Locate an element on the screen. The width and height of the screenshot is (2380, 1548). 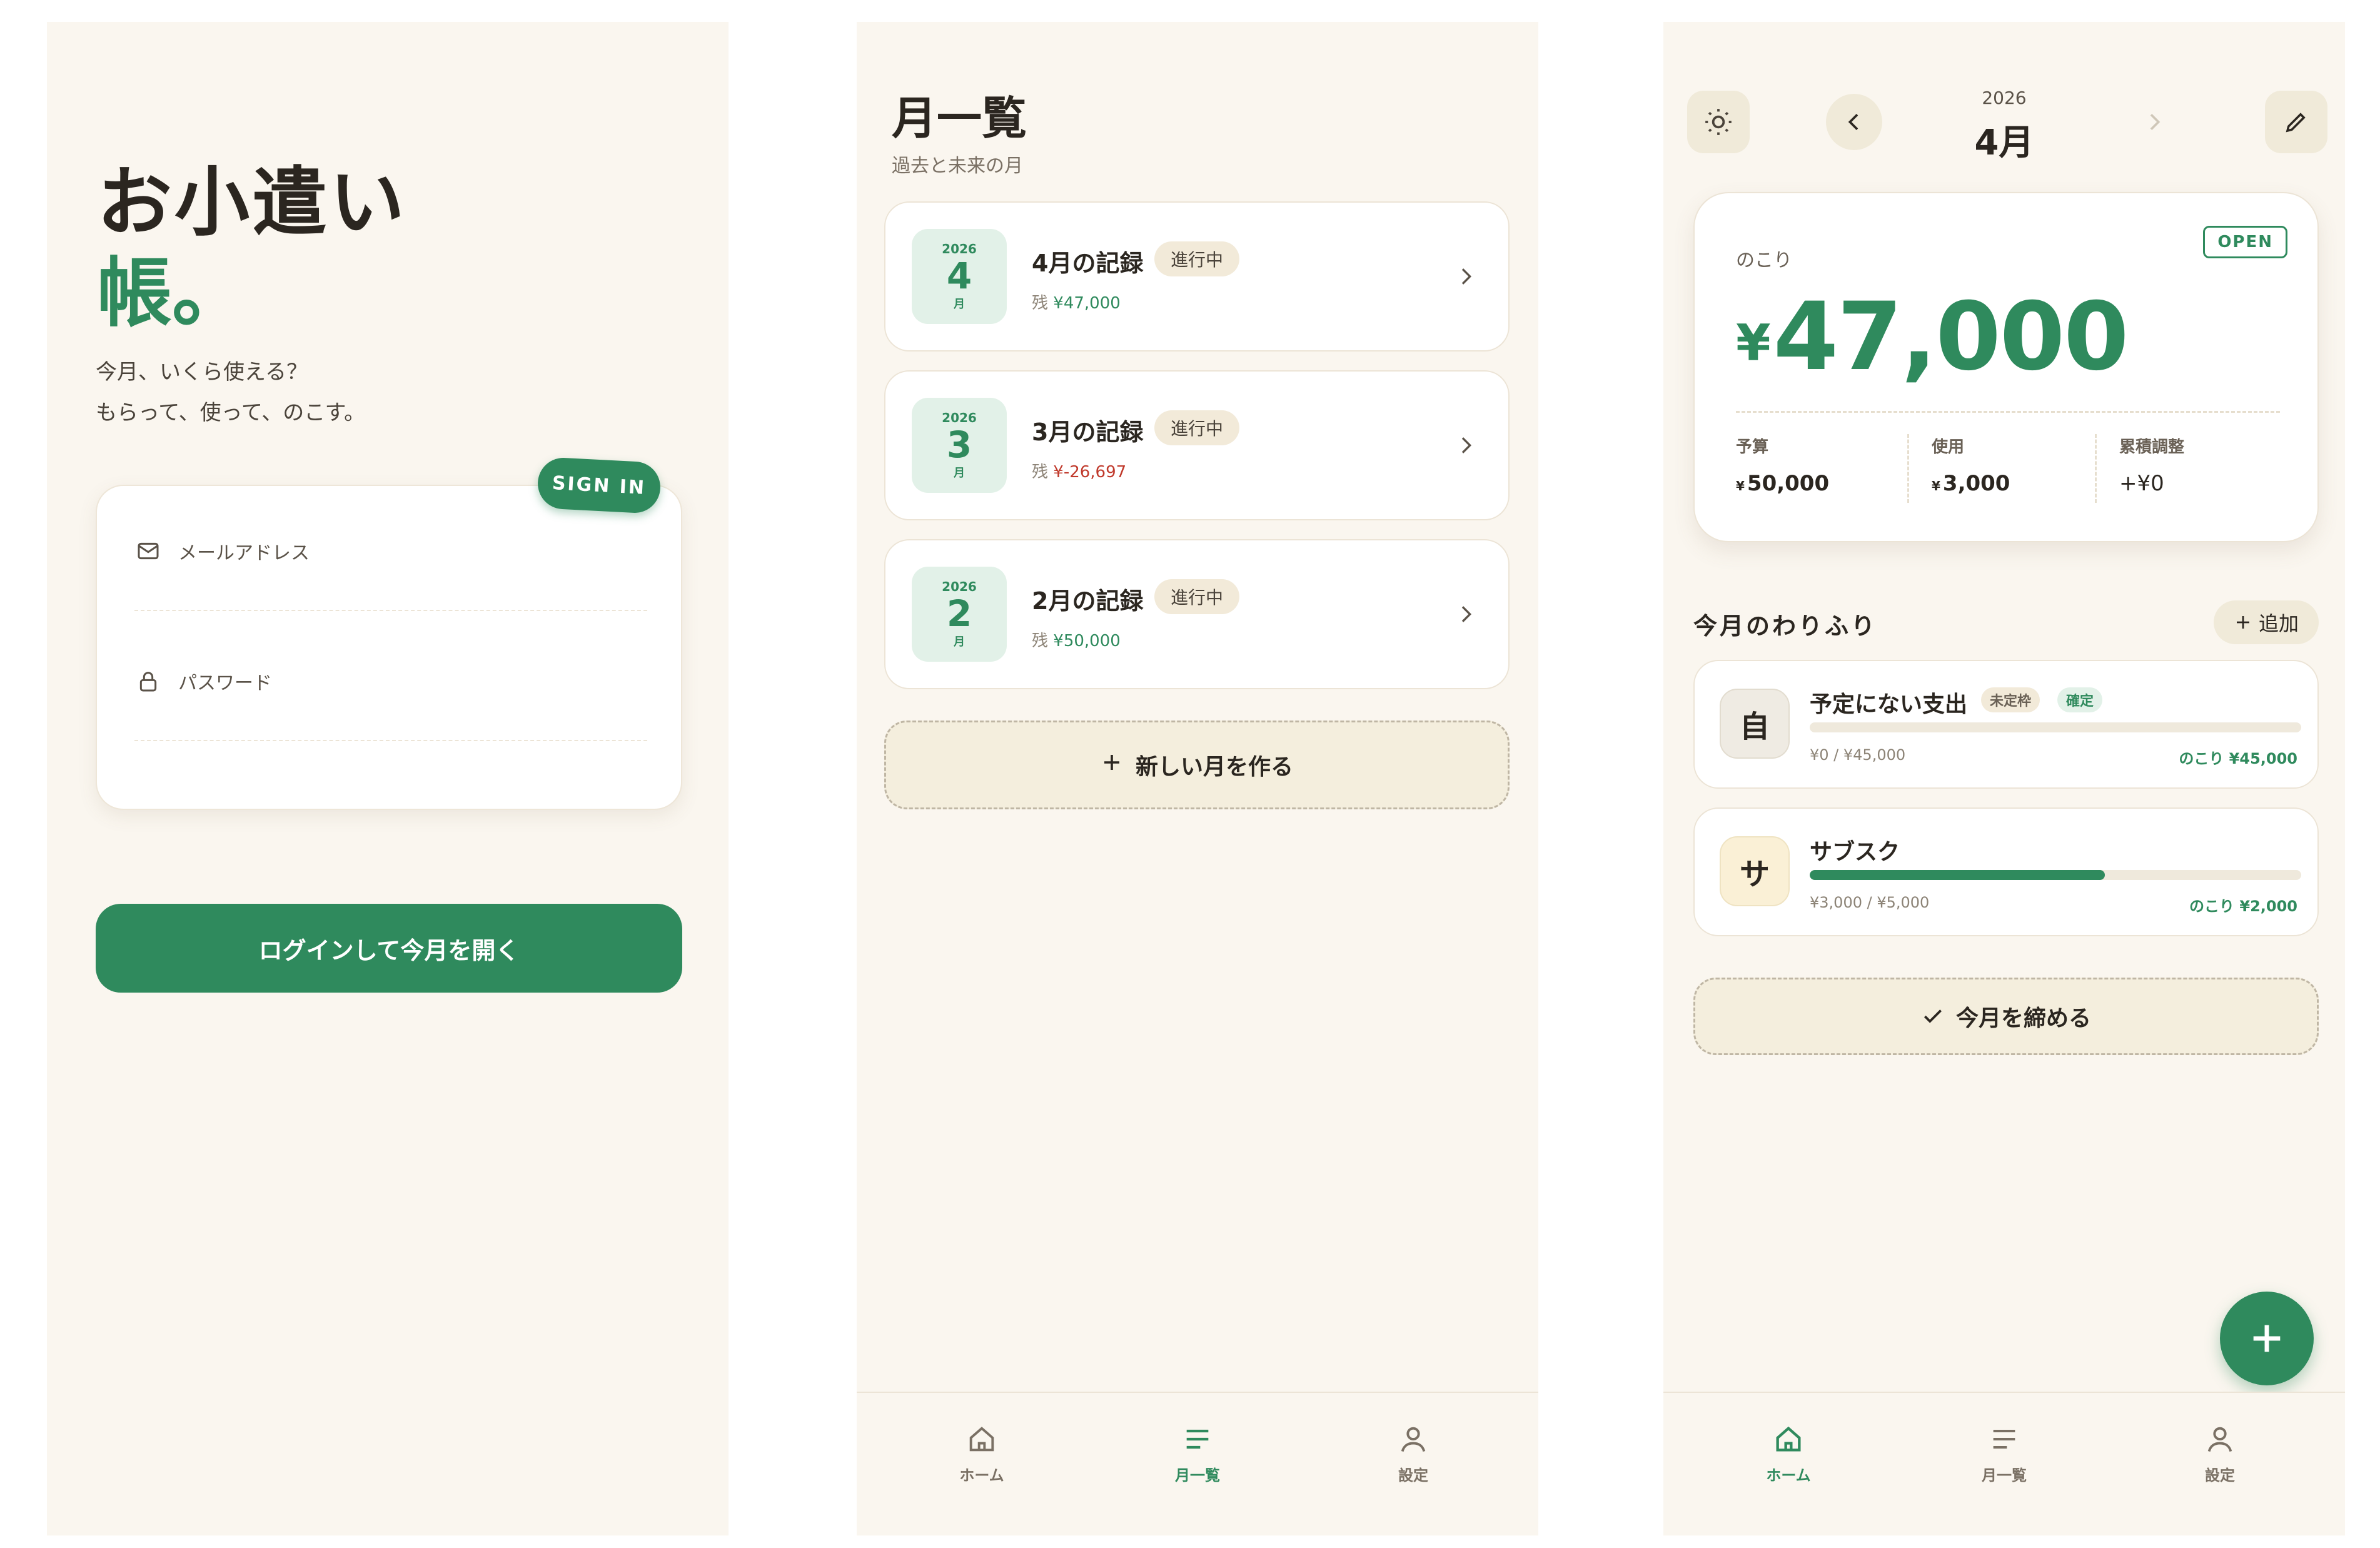
month-card-march: 2026 3 月 3月の記録 進行中 残 ¥-26,697 is located at coordinates (1197, 445).